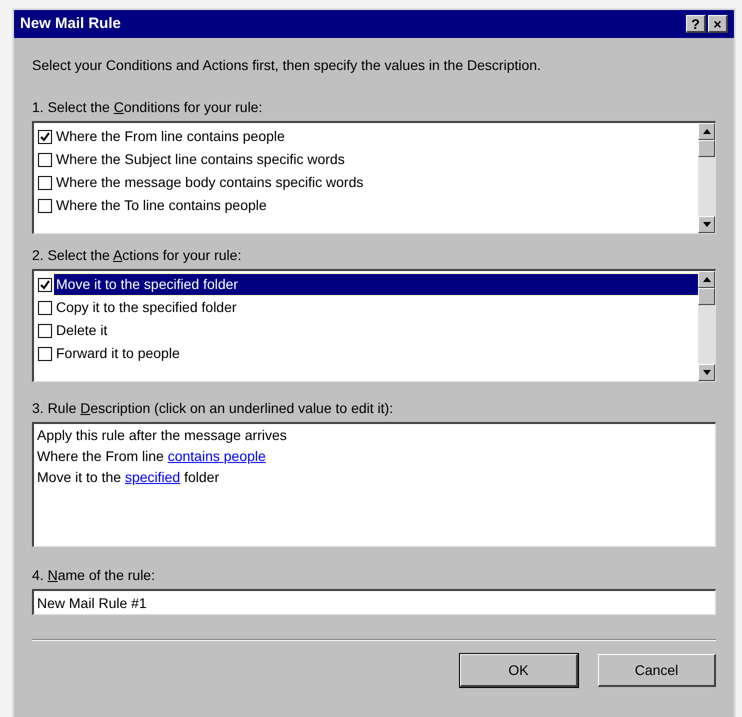  I want to click on list-item: Forward it to people, so click(376, 353).